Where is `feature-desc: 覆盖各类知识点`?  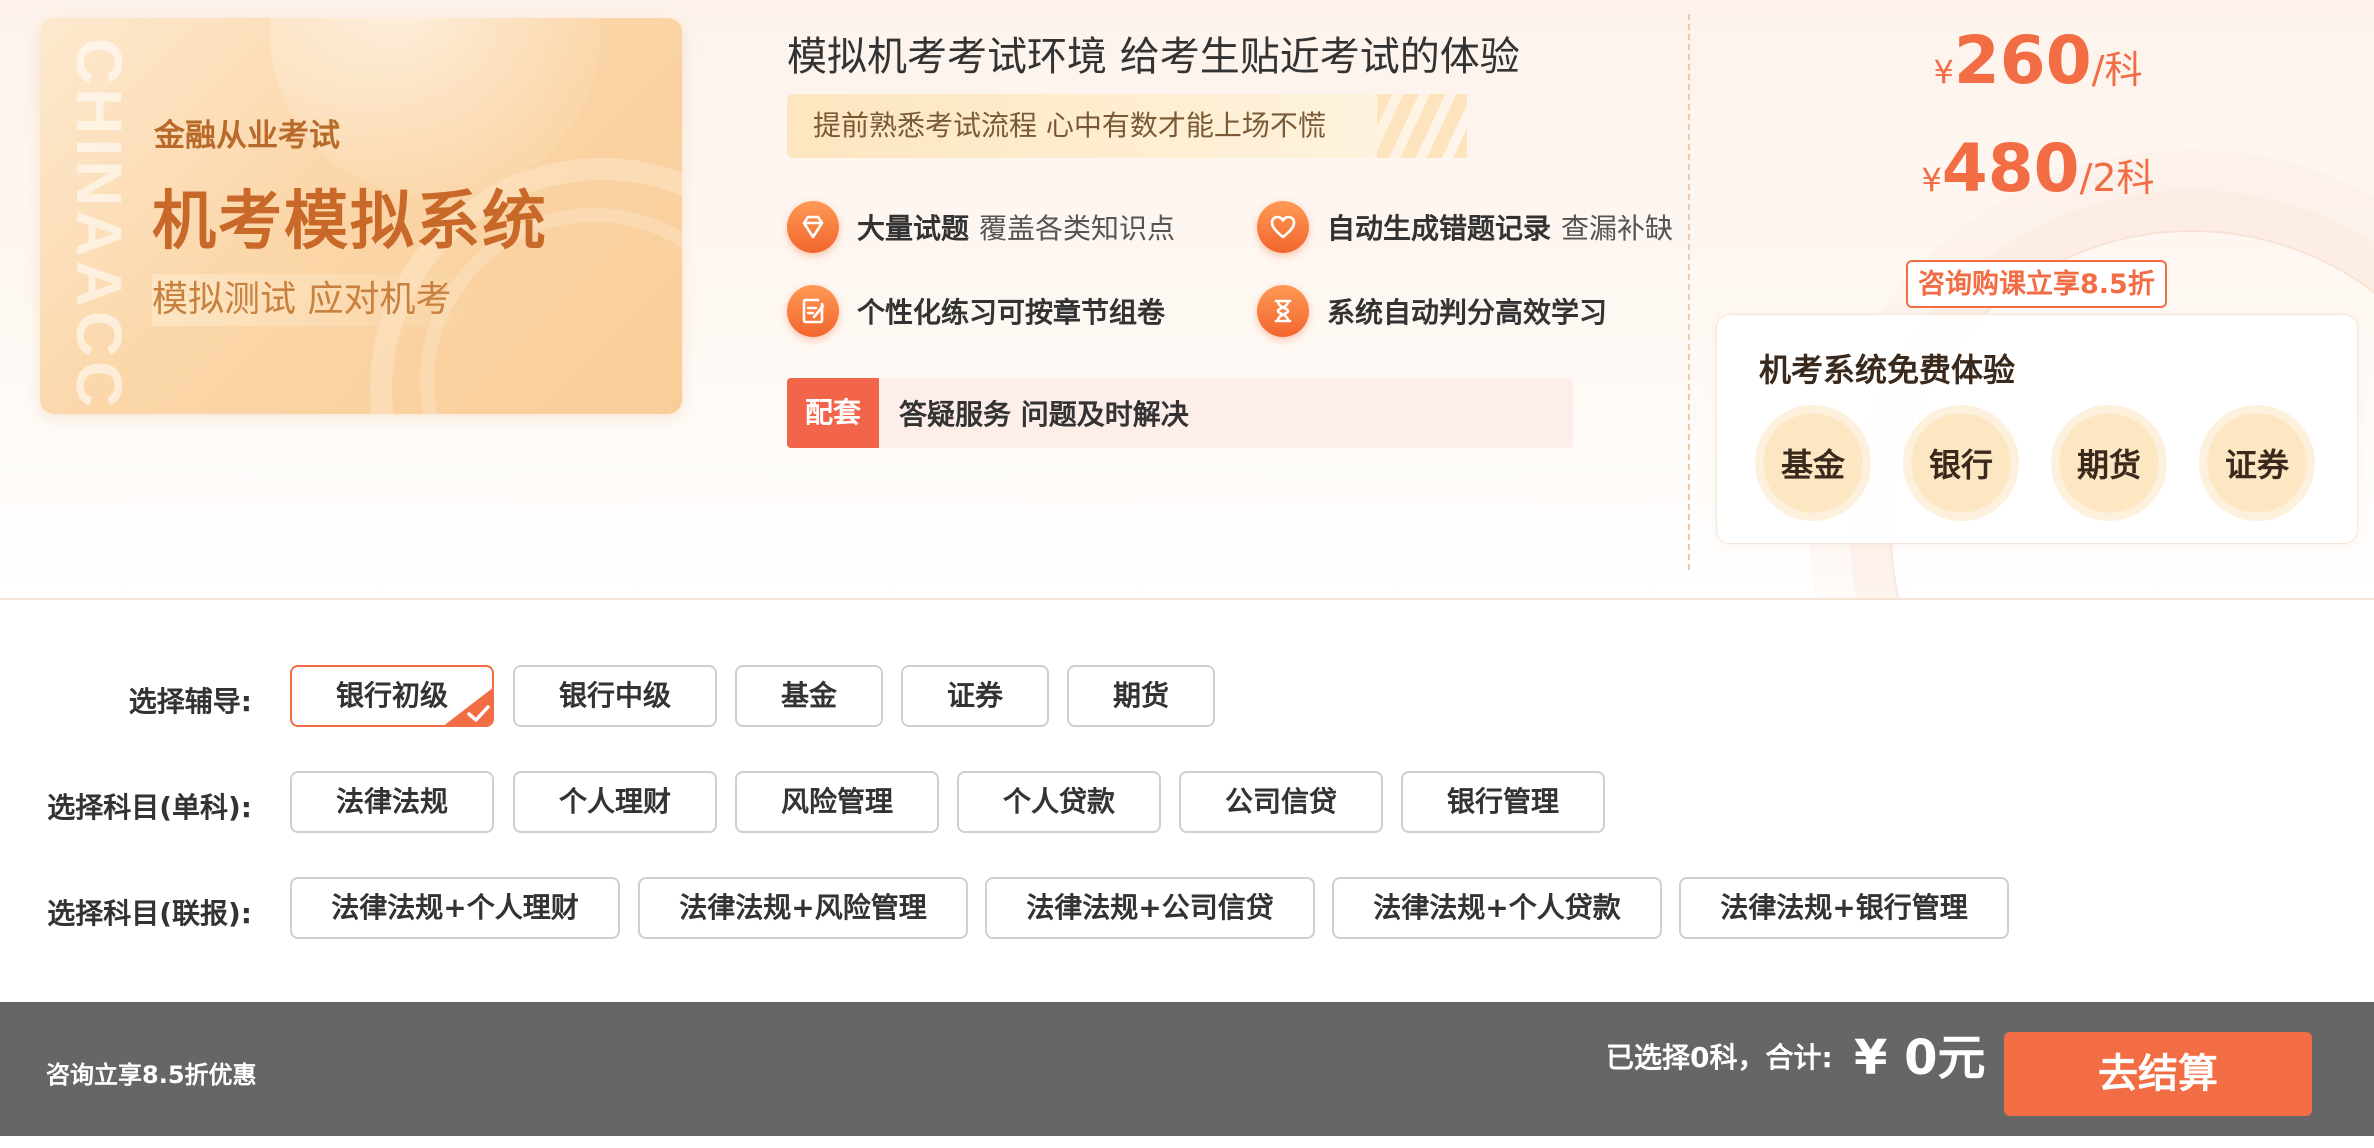 feature-desc: 覆盖各类知识点 is located at coordinates (1077, 228).